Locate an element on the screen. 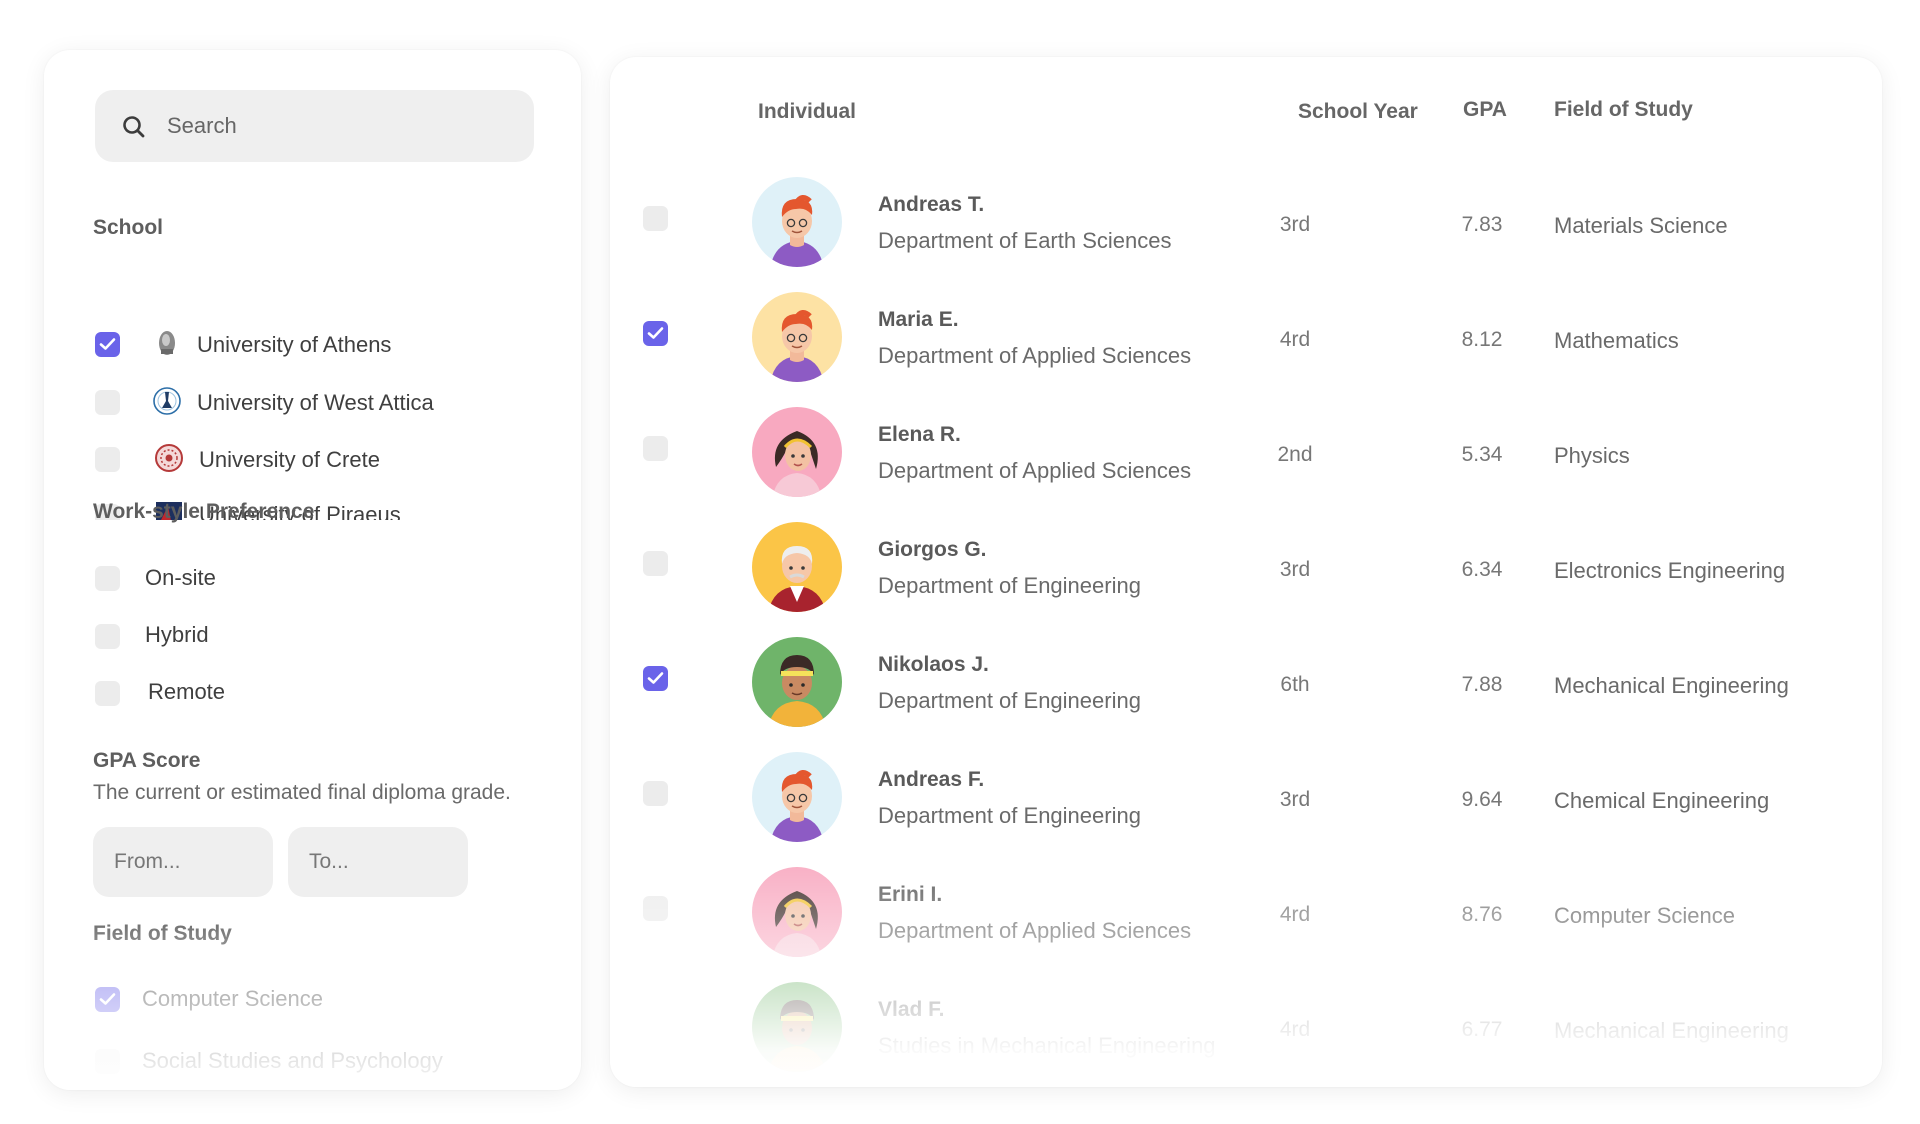 The image size is (1920, 1124). field-label-computer-science: Computer Science is located at coordinates (232, 998).